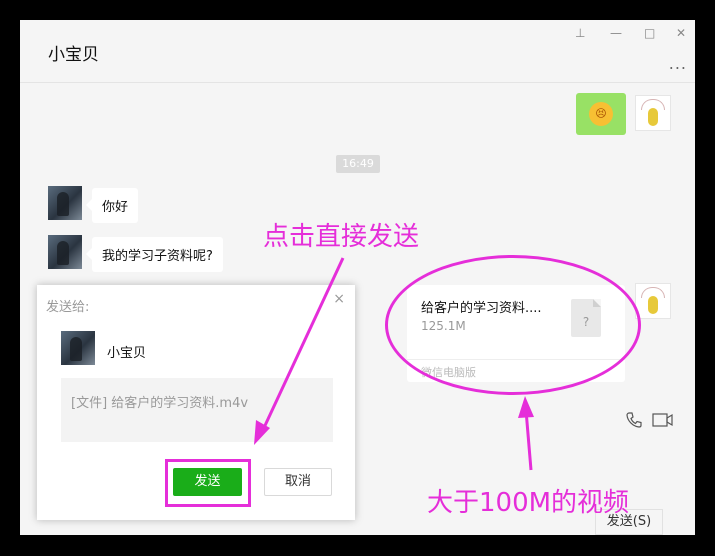  Describe the element at coordinates (526, 407) in the screenshot. I see `arrow-to-file-head` at that location.